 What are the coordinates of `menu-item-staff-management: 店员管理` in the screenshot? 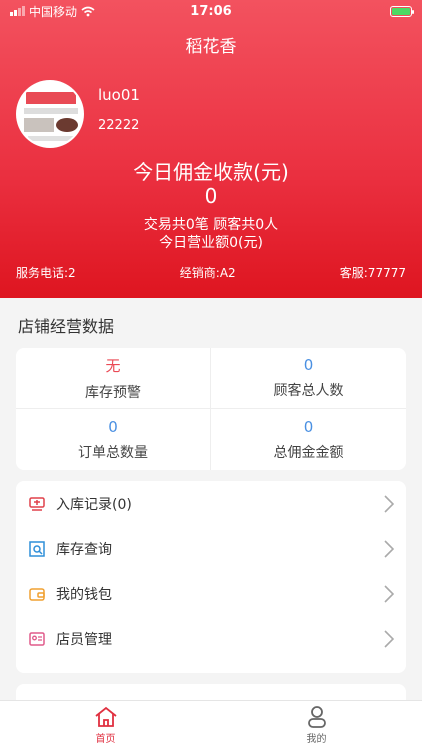 It's located at (211, 638).